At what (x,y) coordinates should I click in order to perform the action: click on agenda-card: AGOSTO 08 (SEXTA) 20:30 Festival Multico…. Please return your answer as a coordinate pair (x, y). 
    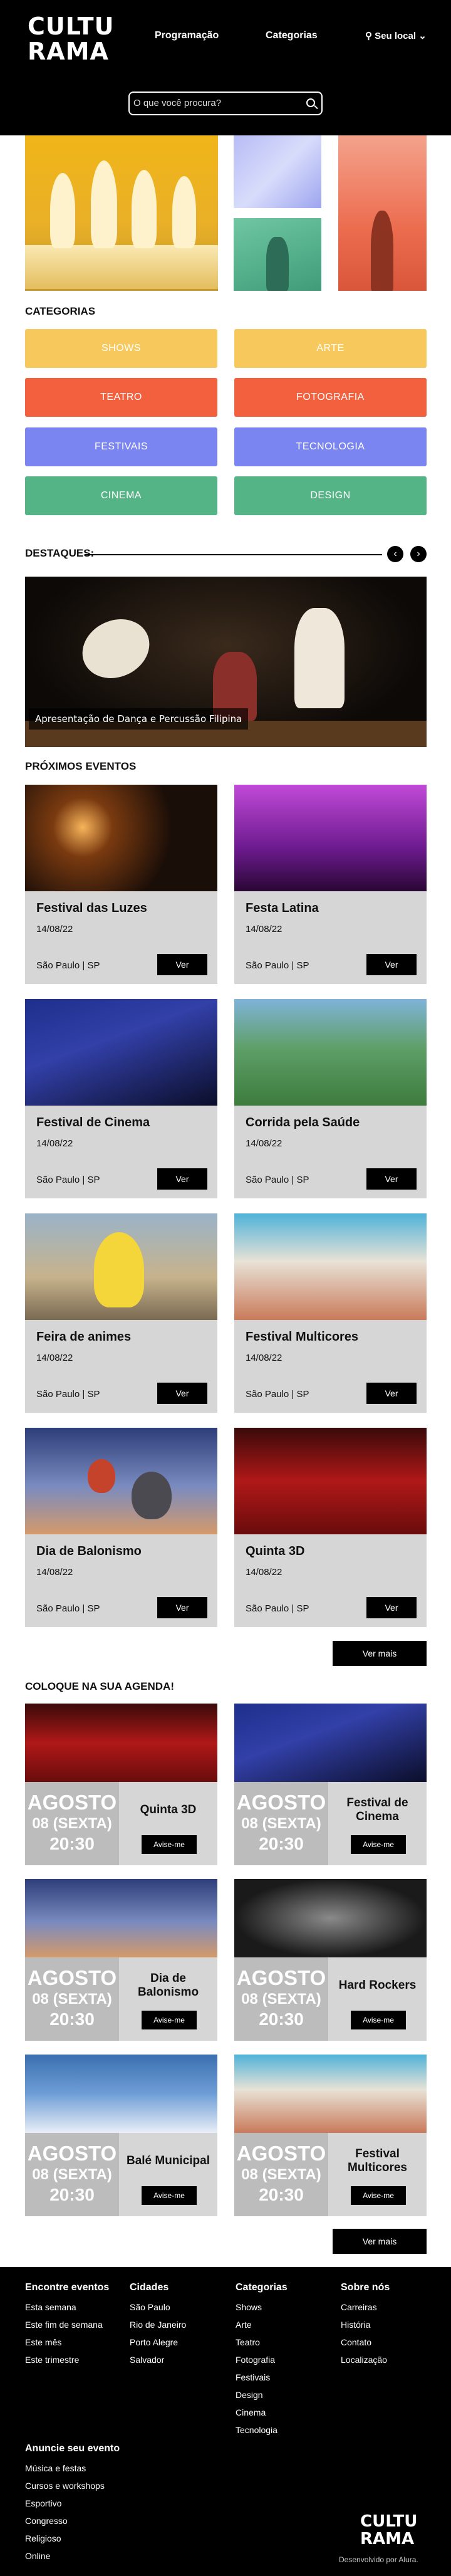
    Looking at the image, I should click on (330, 2135).